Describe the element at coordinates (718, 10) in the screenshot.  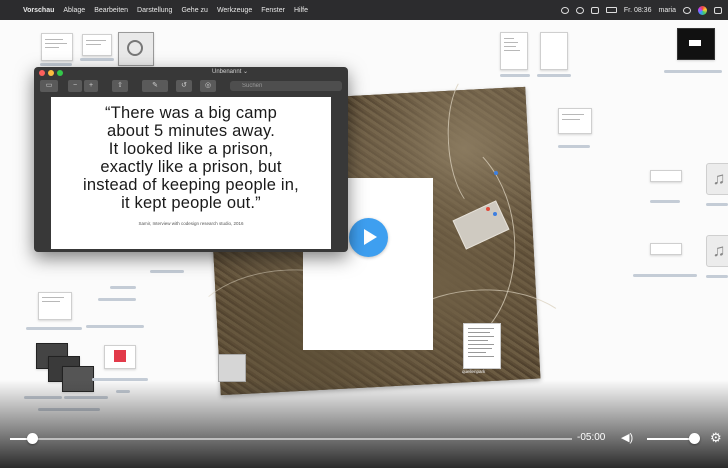
I see `notification-center-icon` at that location.